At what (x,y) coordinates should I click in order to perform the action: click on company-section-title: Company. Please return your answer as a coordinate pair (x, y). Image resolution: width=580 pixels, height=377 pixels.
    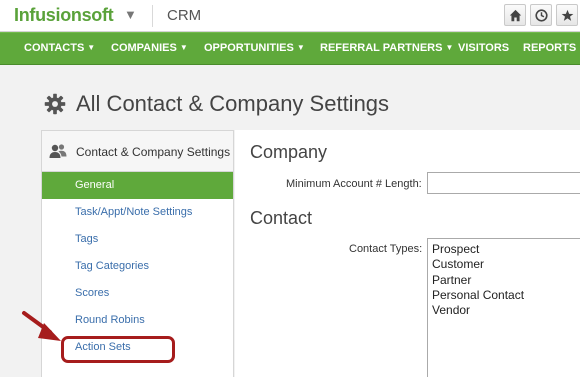
    Looking at the image, I should click on (289, 152).